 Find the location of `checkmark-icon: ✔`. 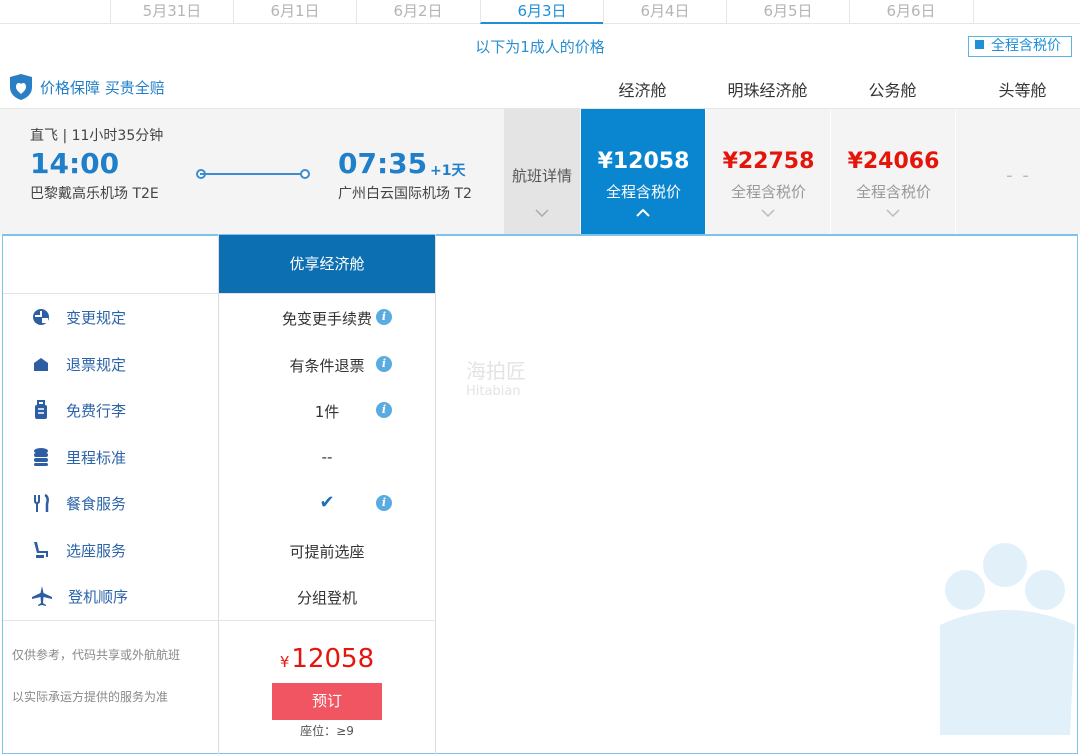

checkmark-icon: ✔ is located at coordinates (327, 502).